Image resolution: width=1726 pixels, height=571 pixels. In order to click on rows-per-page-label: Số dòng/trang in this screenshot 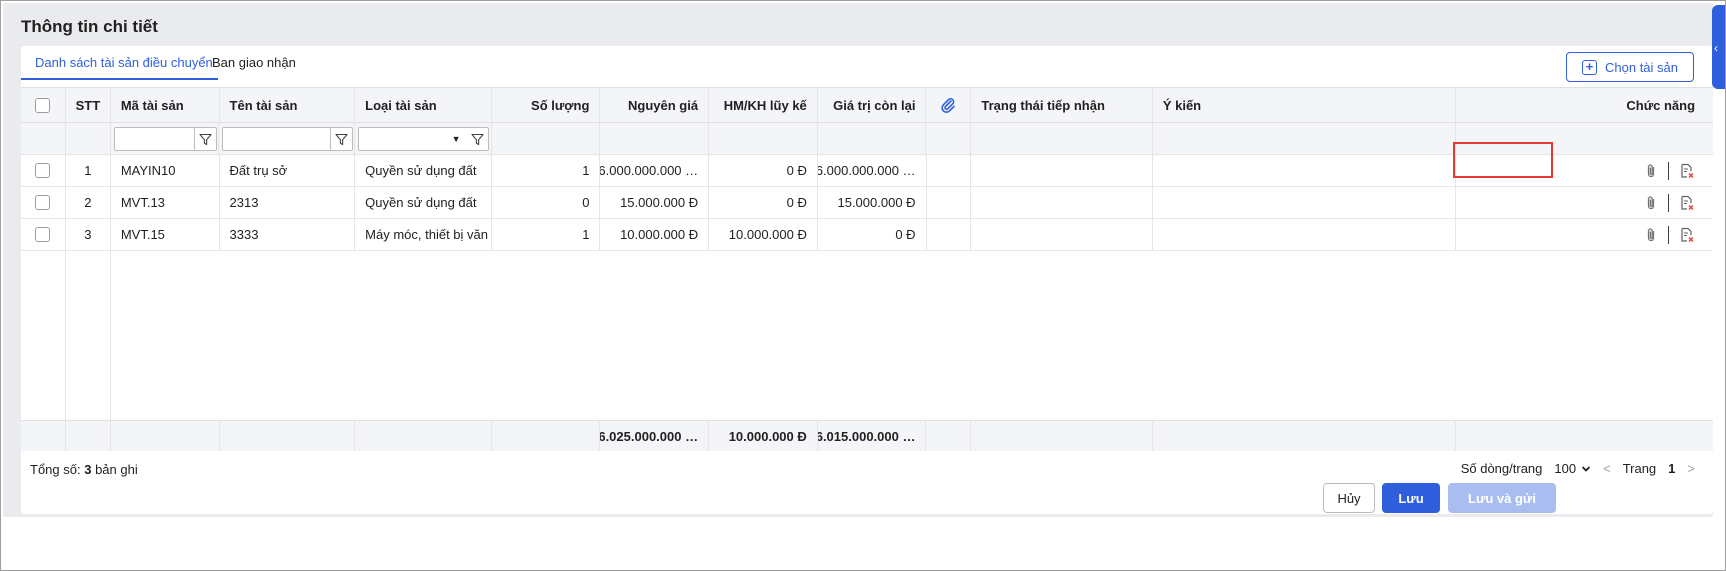, I will do `click(1501, 468)`.